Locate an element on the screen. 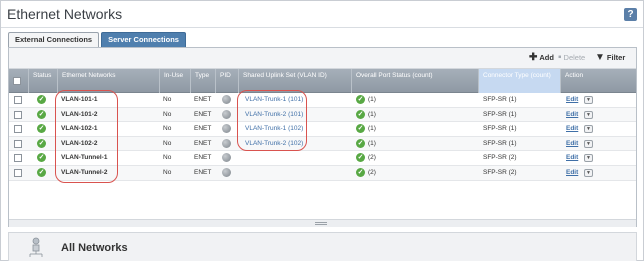 This screenshot has height=261, width=644. delete-button: ▪ Delete is located at coordinates (572, 57).